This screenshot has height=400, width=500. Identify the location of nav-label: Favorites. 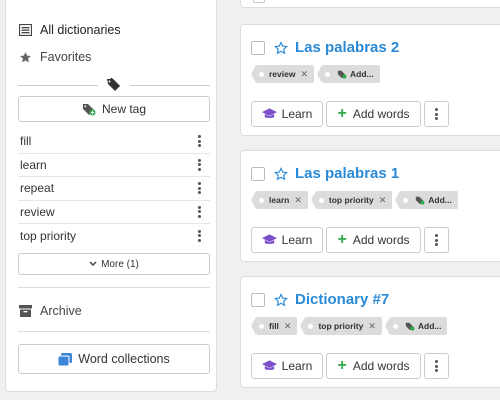
(66, 57).